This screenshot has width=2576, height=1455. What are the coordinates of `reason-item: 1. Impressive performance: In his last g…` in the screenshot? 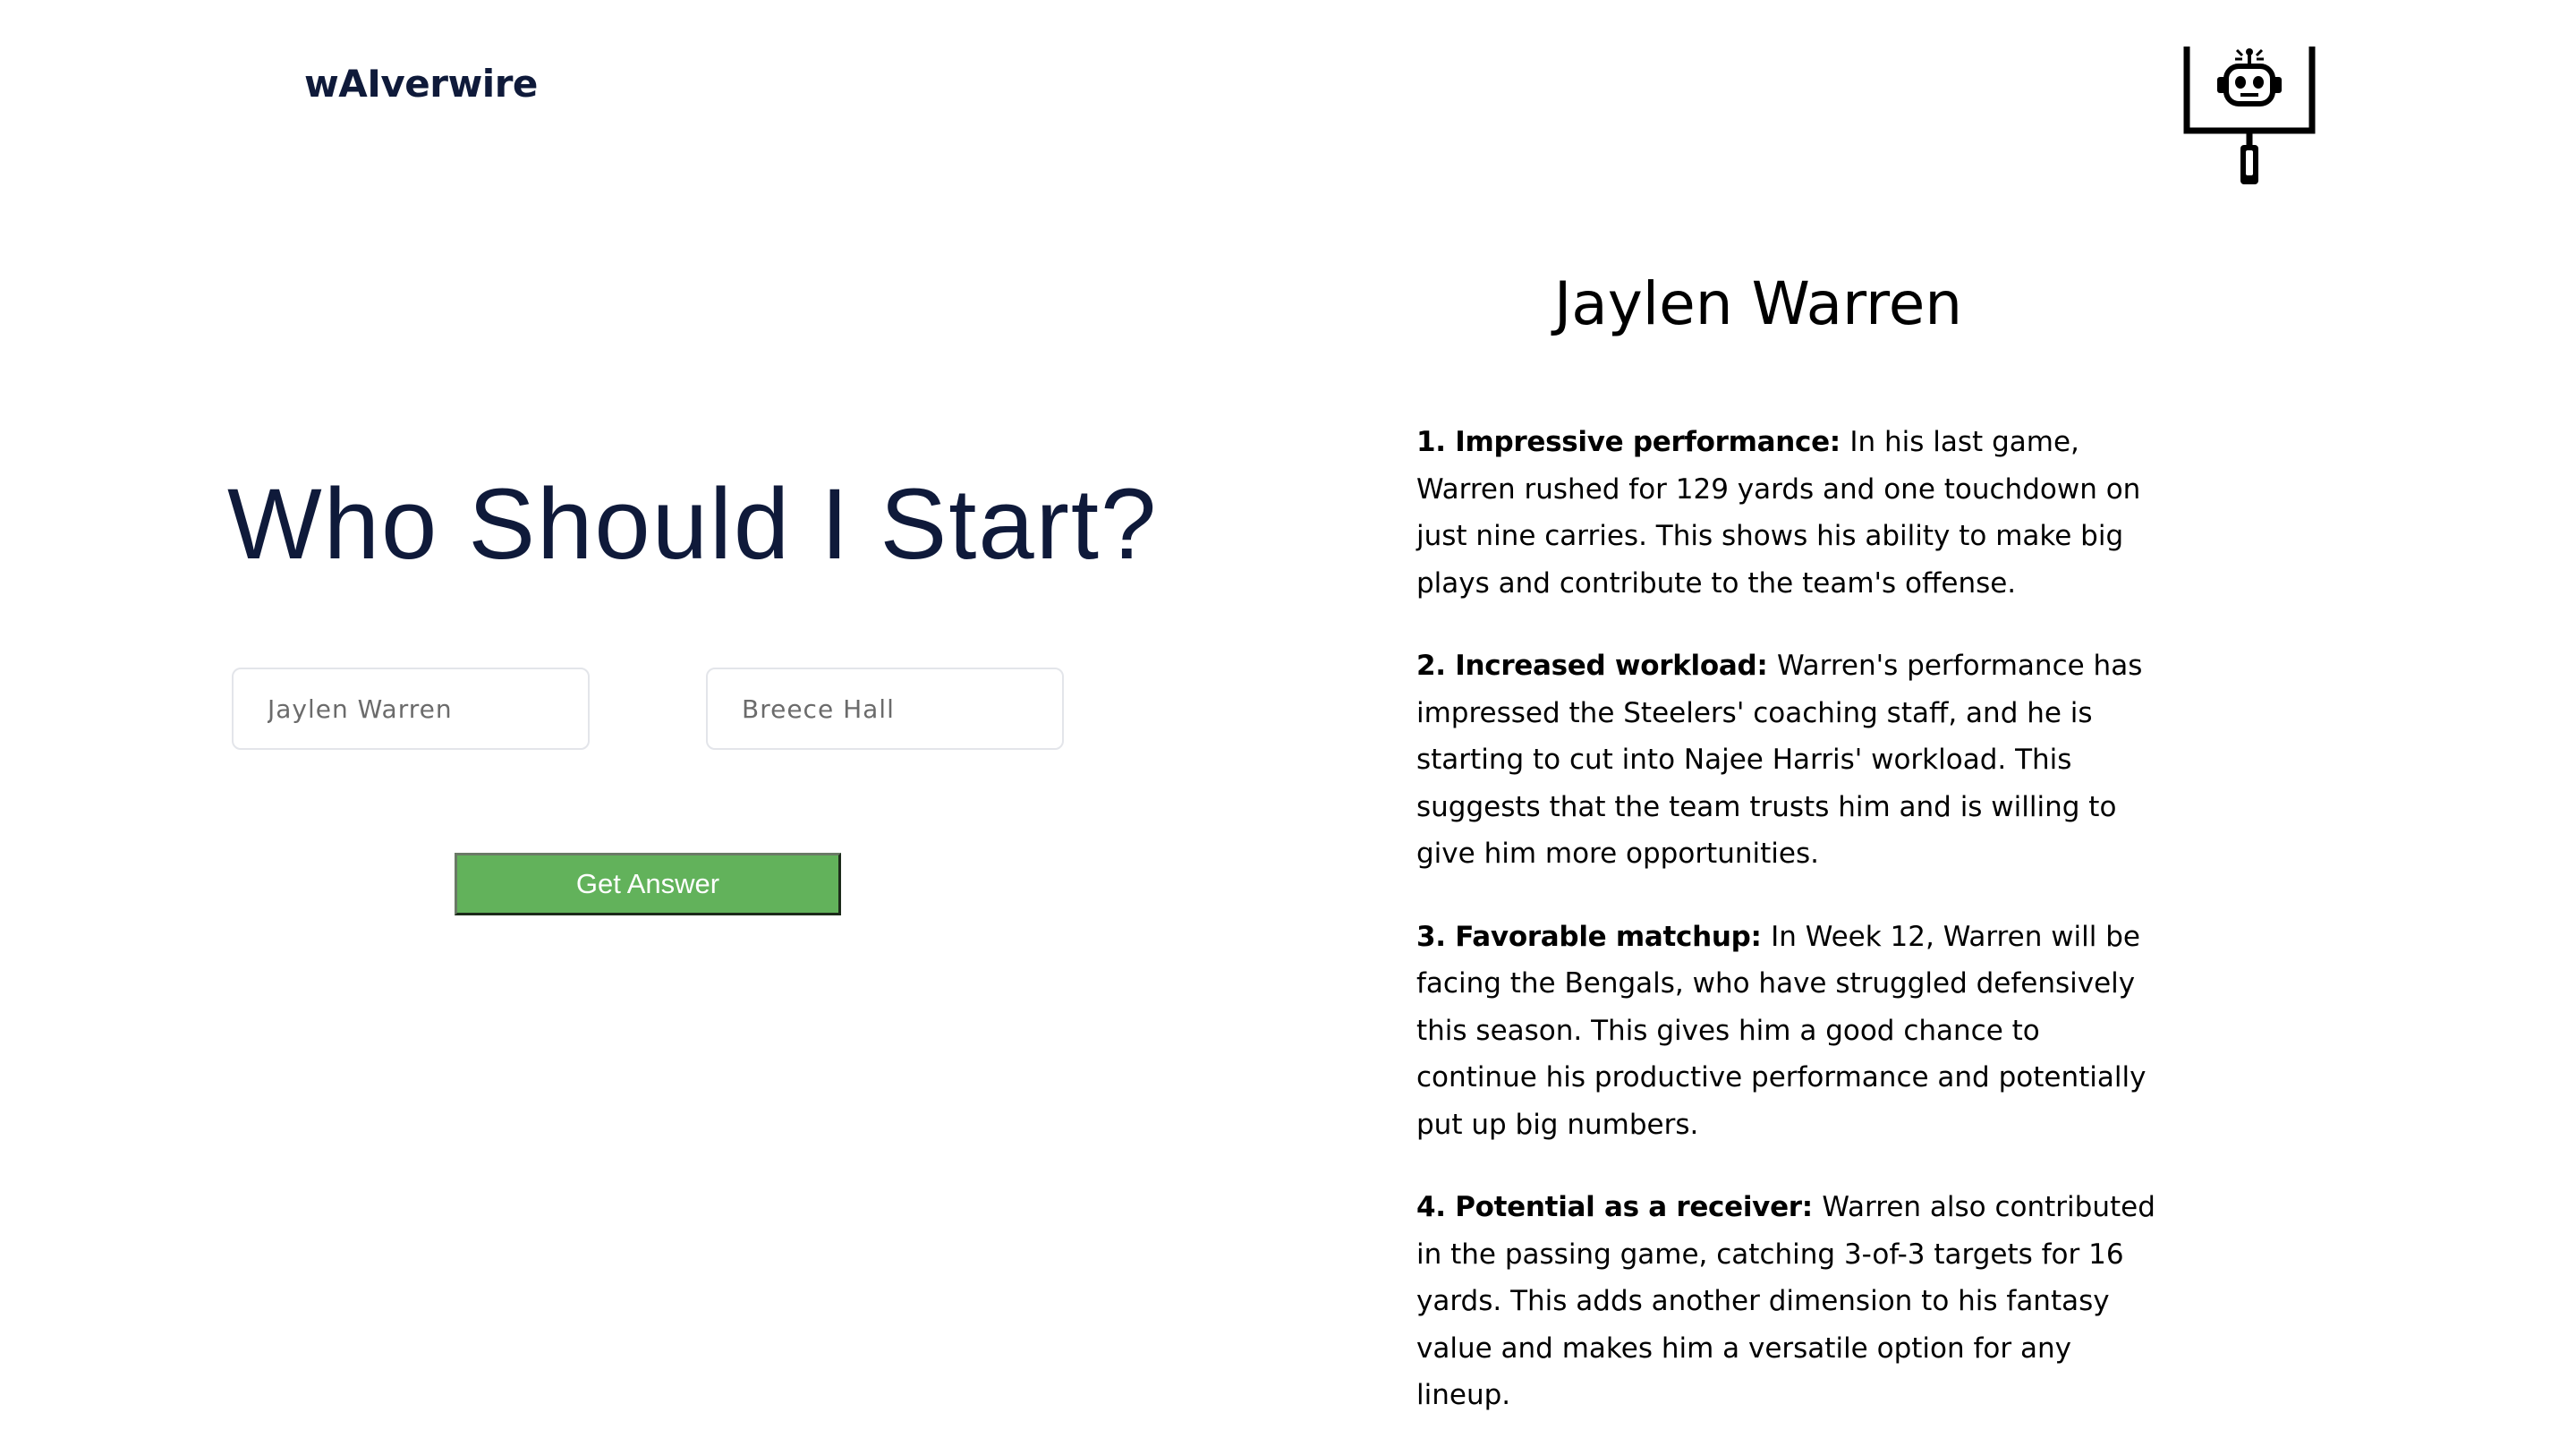 It's located at (1787, 513).